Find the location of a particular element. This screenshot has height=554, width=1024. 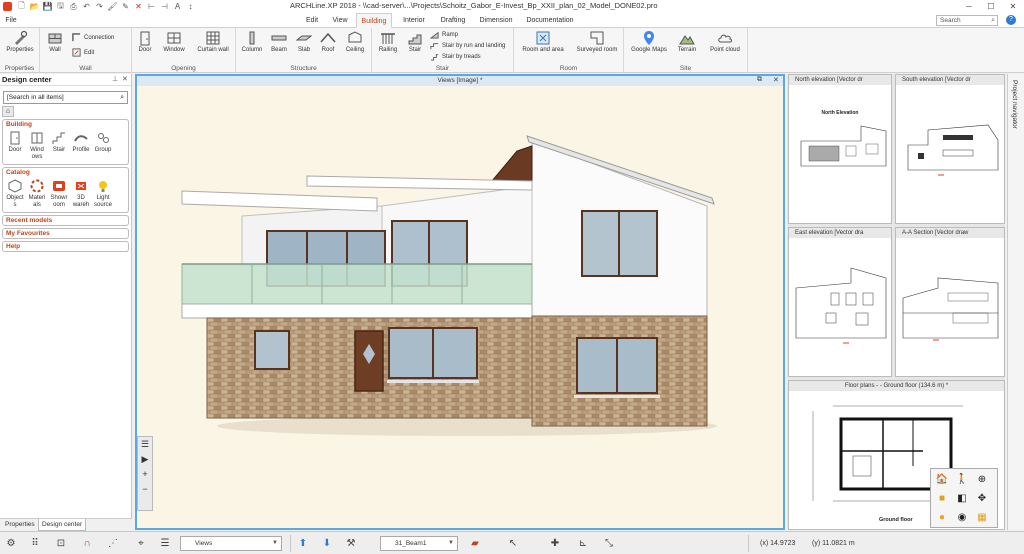

tab-drafting: Drafting is located at coordinates (453, 20).